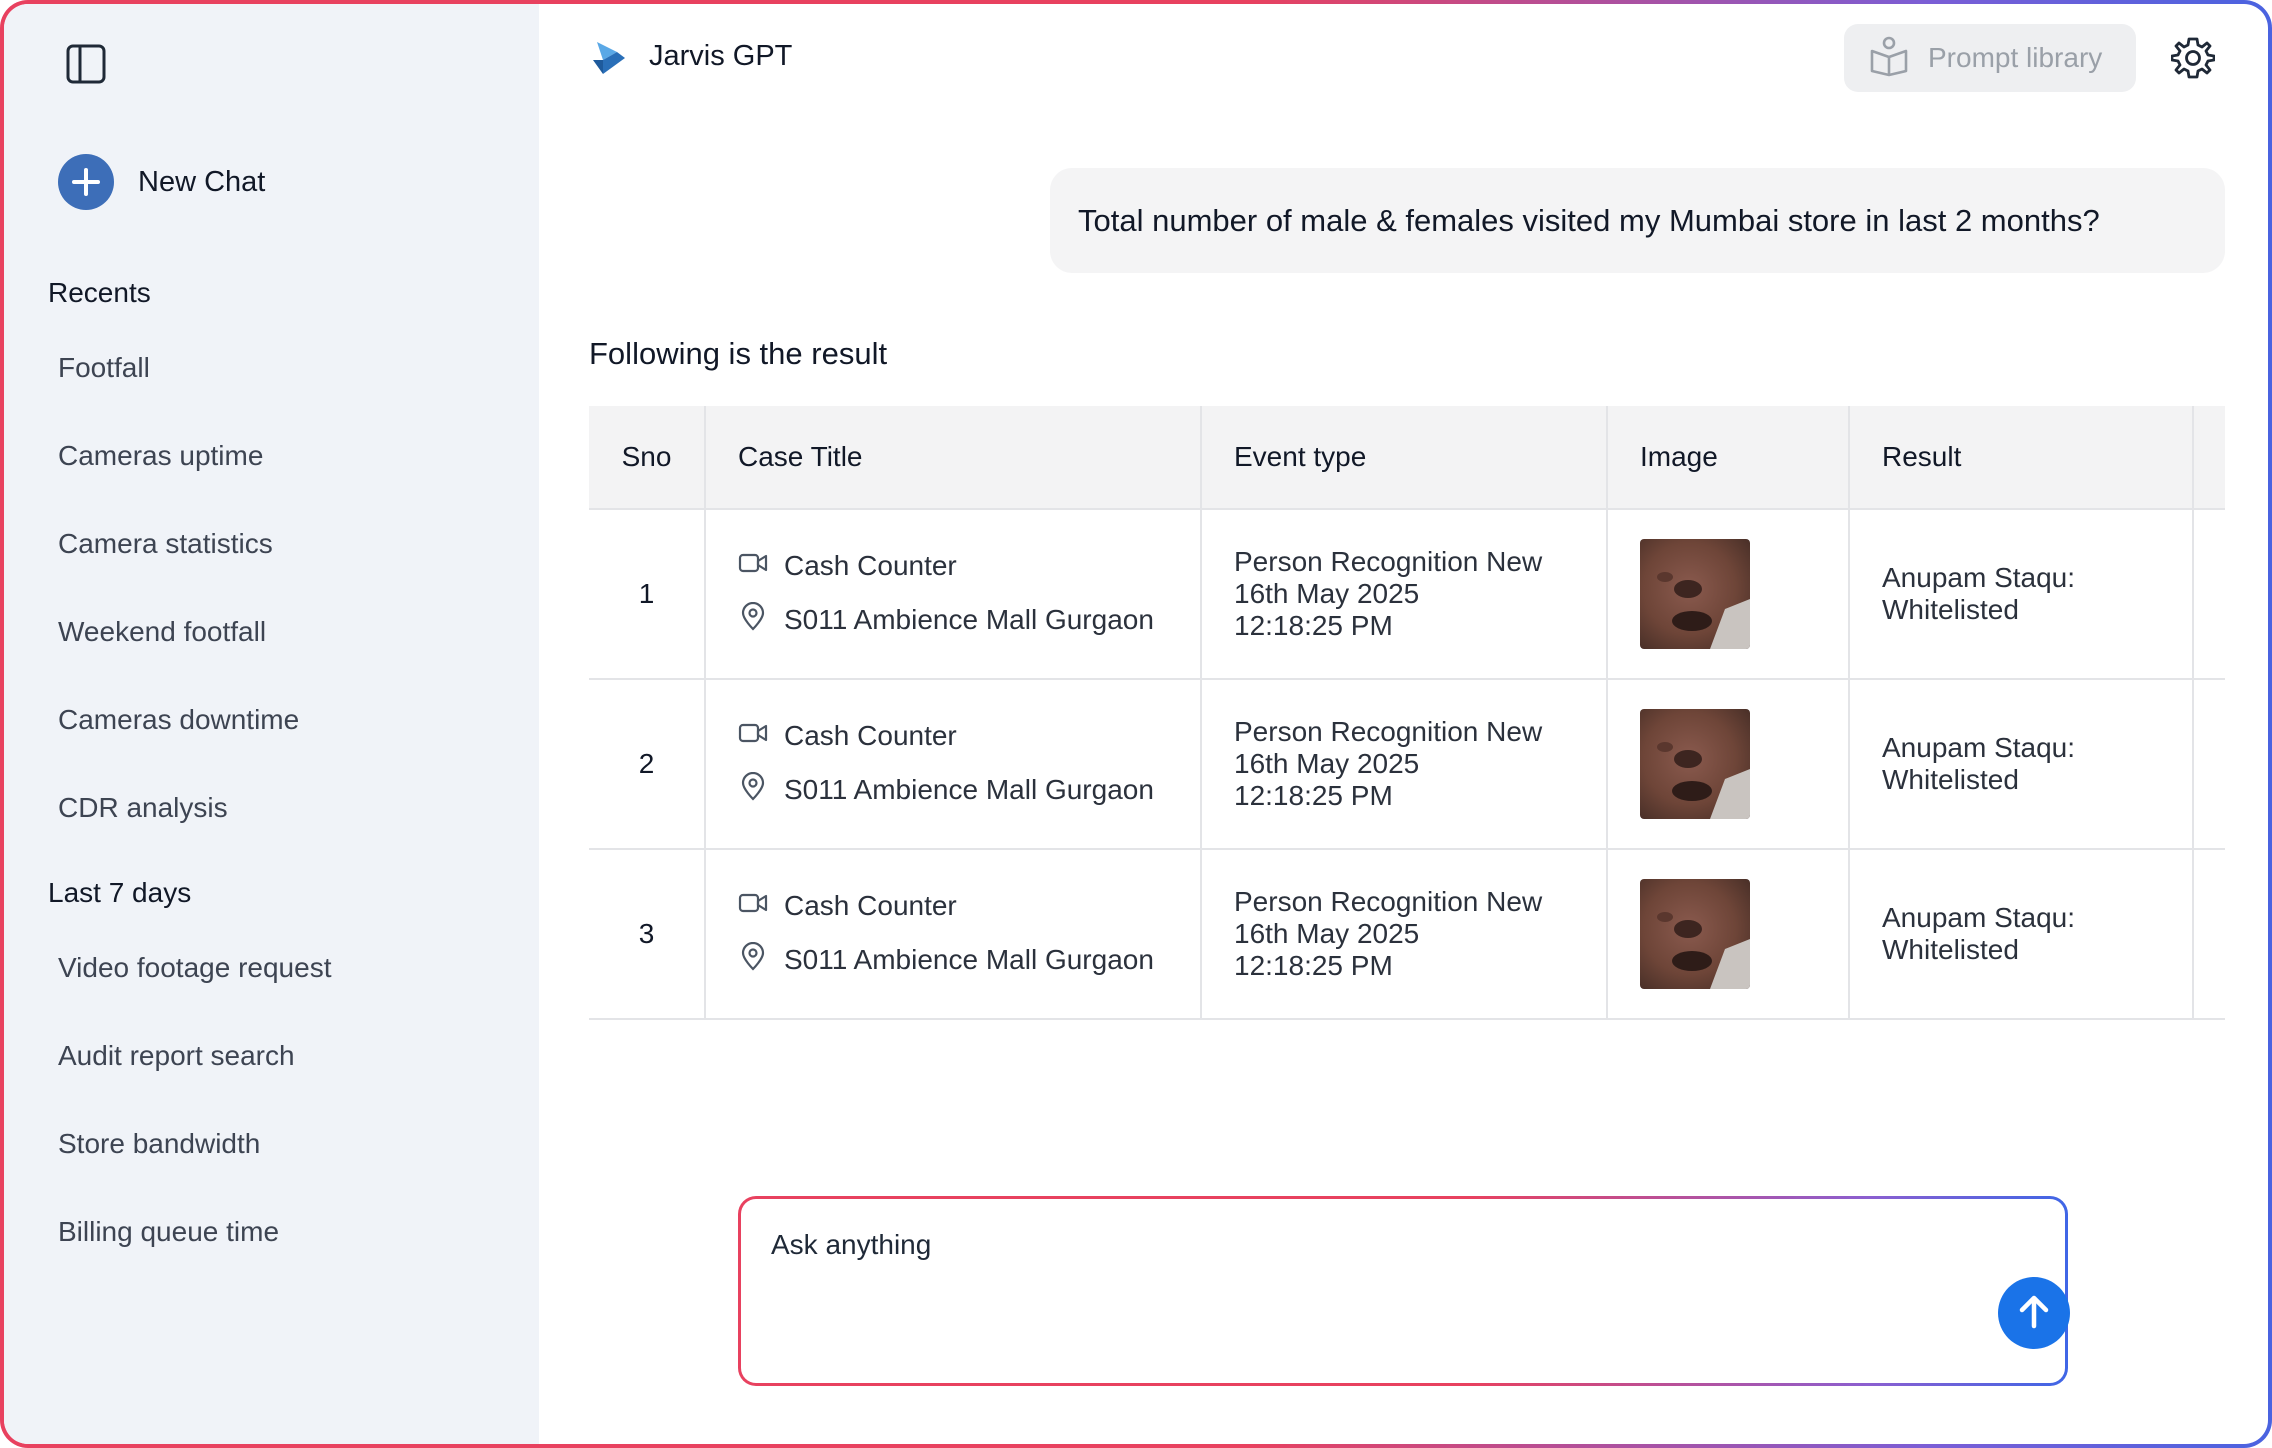 This screenshot has height=1448, width=2272. I want to click on plus-icon, so click(86, 182).